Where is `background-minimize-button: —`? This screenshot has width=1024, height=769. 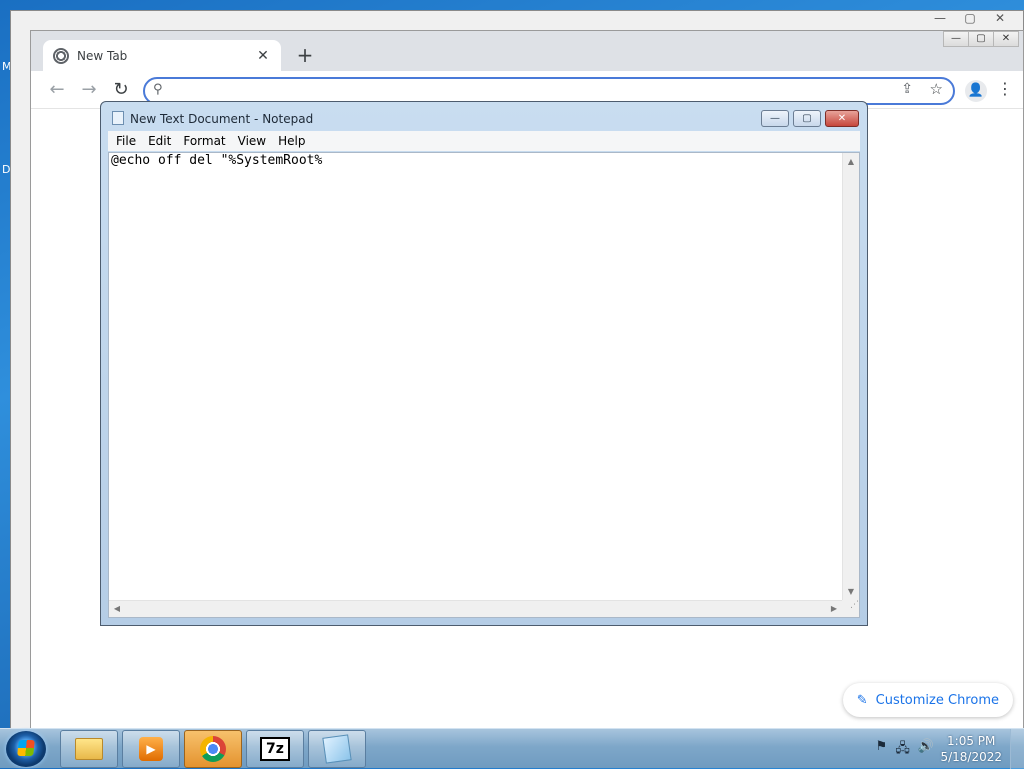 background-minimize-button: — is located at coordinates (940, 18).